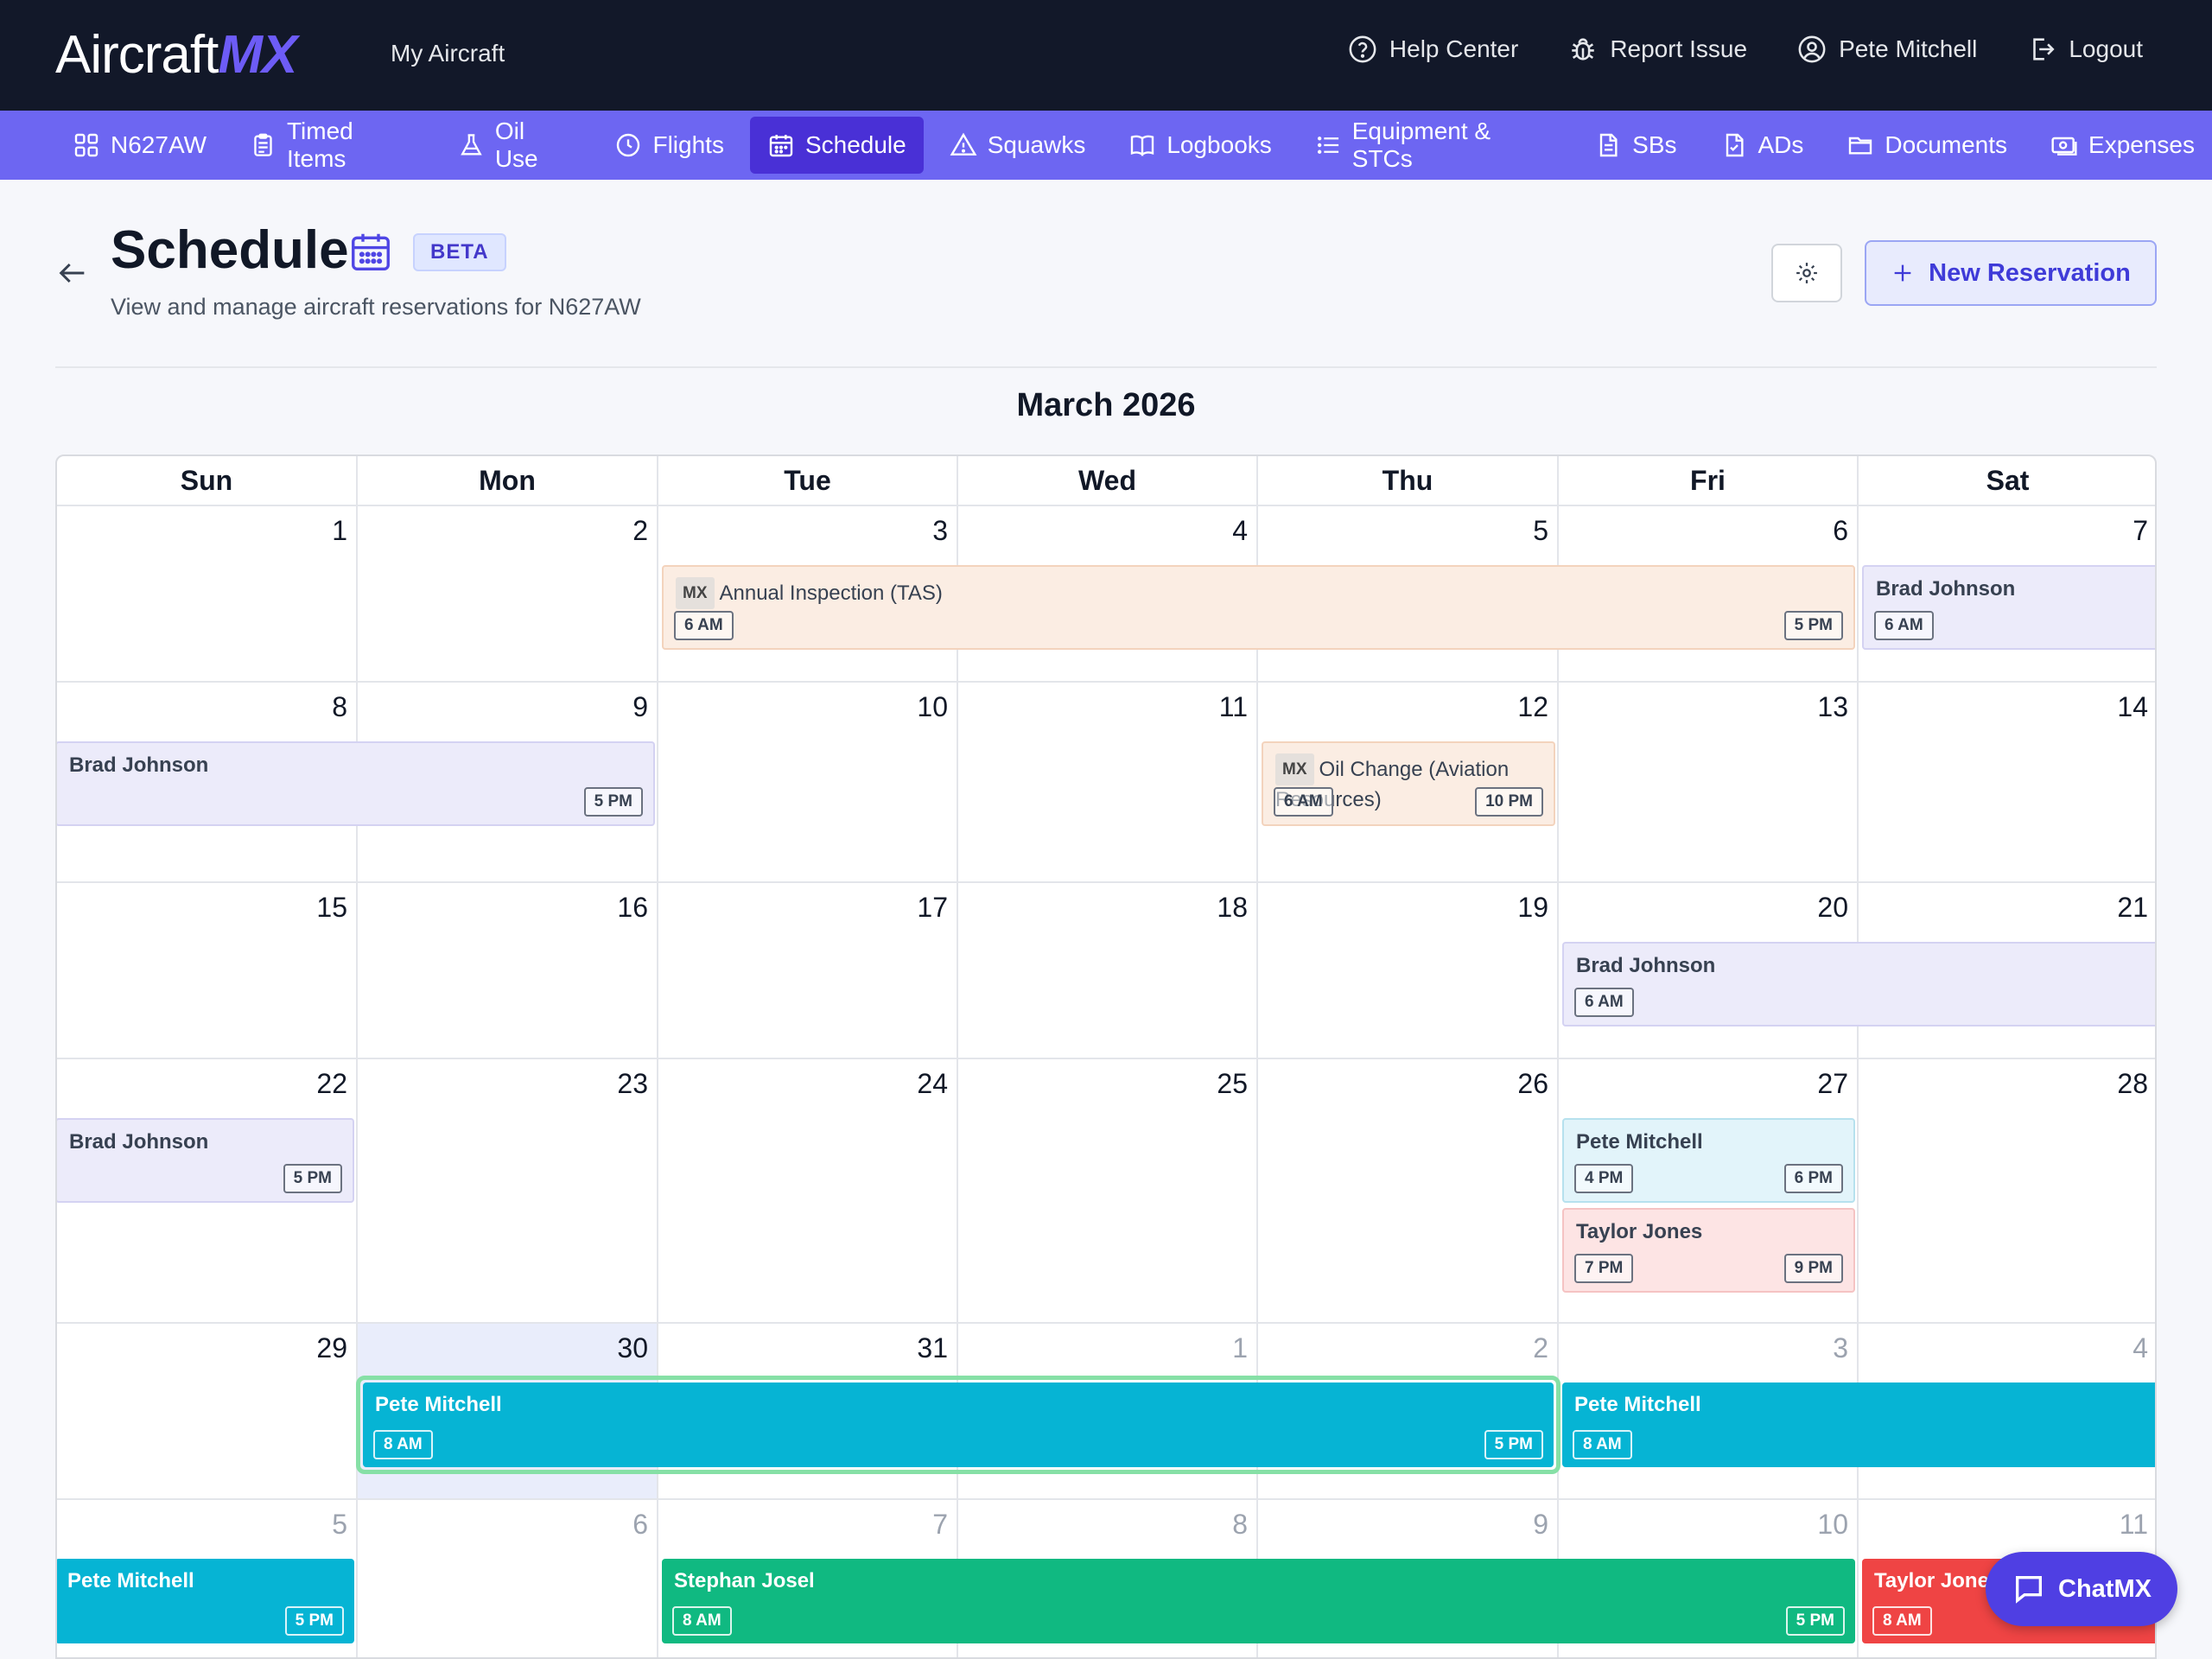 This screenshot has width=2212, height=1659. What do you see at coordinates (2007, 1191) in the screenshot?
I see `day-cell: 28` at bounding box center [2007, 1191].